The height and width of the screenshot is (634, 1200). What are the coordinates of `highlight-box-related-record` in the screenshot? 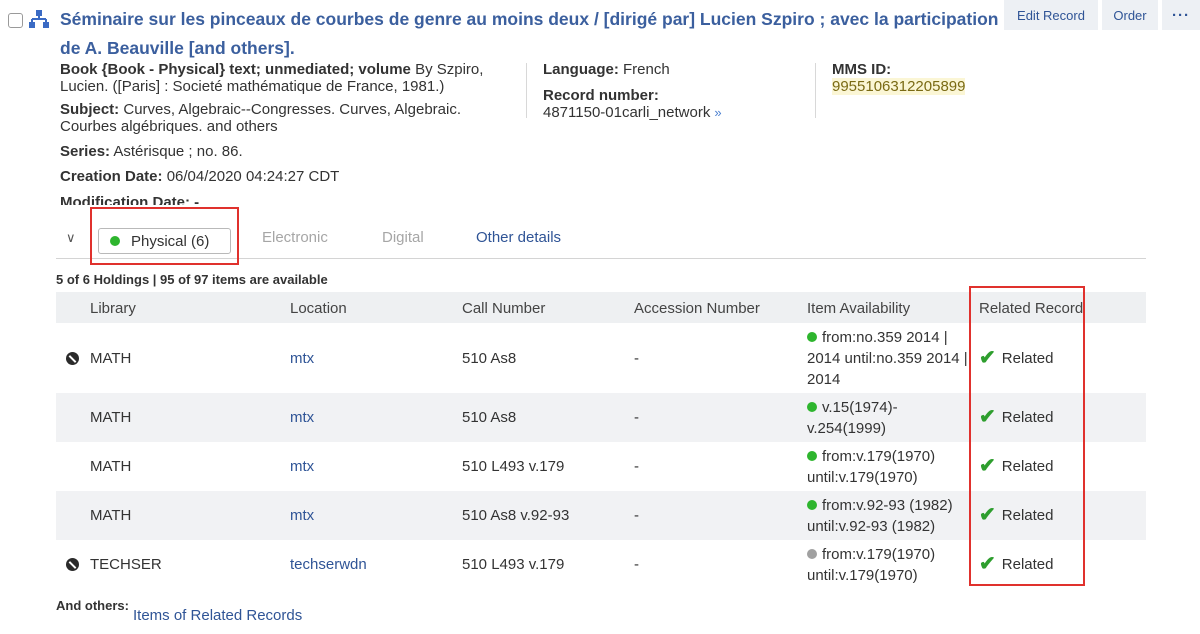 It's located at (1027, 436).